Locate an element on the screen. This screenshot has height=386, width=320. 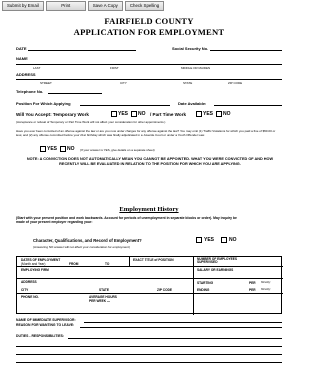
firm-phone-label: PHONE NO. is located at coordinates (30, 297).